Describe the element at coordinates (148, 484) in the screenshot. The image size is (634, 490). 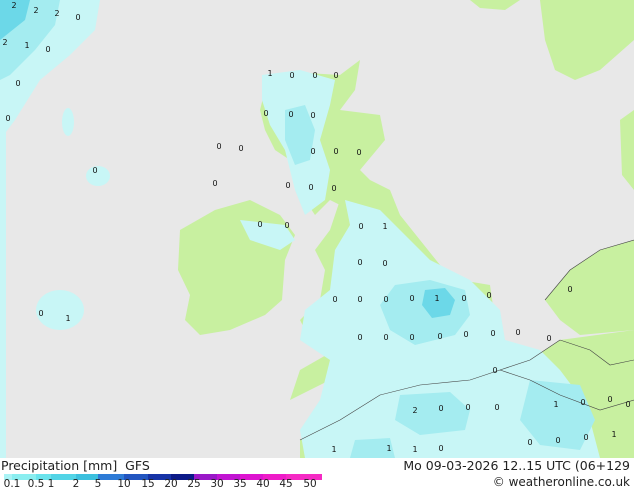
I see `legend-tick-label: 15` at that location.